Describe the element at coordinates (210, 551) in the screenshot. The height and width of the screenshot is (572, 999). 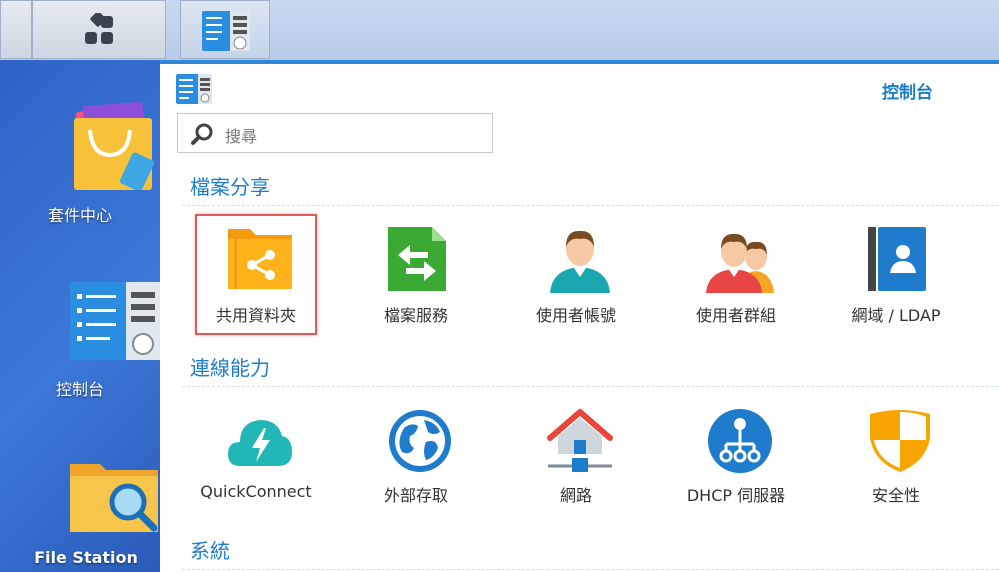
I see `section-title-system: 系統` at that location.